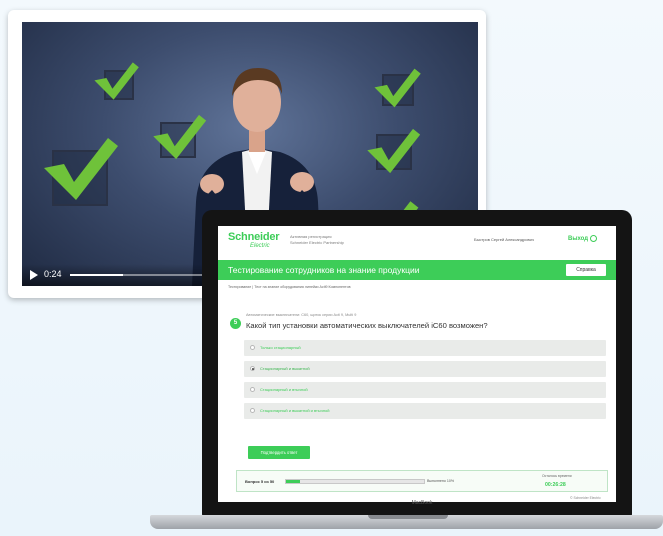 This screenshot has width=663, height=536. Describe the element at coordinates (585, 498) in the screenshot. I see `footer-link: © Schneider Electric` at that location.